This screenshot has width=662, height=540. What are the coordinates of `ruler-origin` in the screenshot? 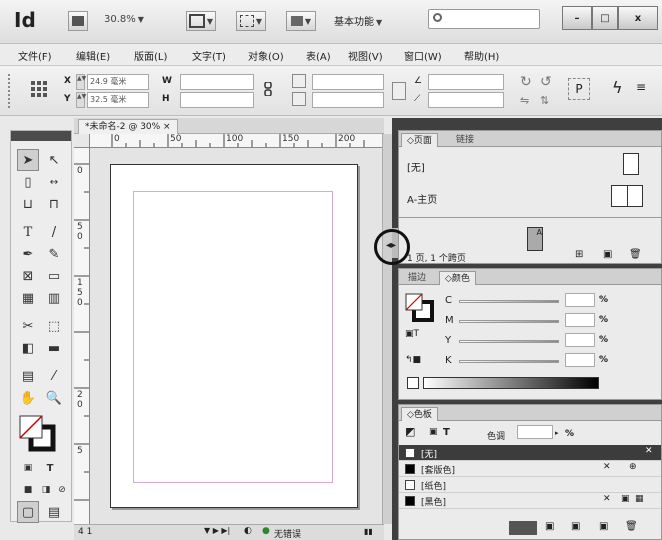 It's located at (82, 141).